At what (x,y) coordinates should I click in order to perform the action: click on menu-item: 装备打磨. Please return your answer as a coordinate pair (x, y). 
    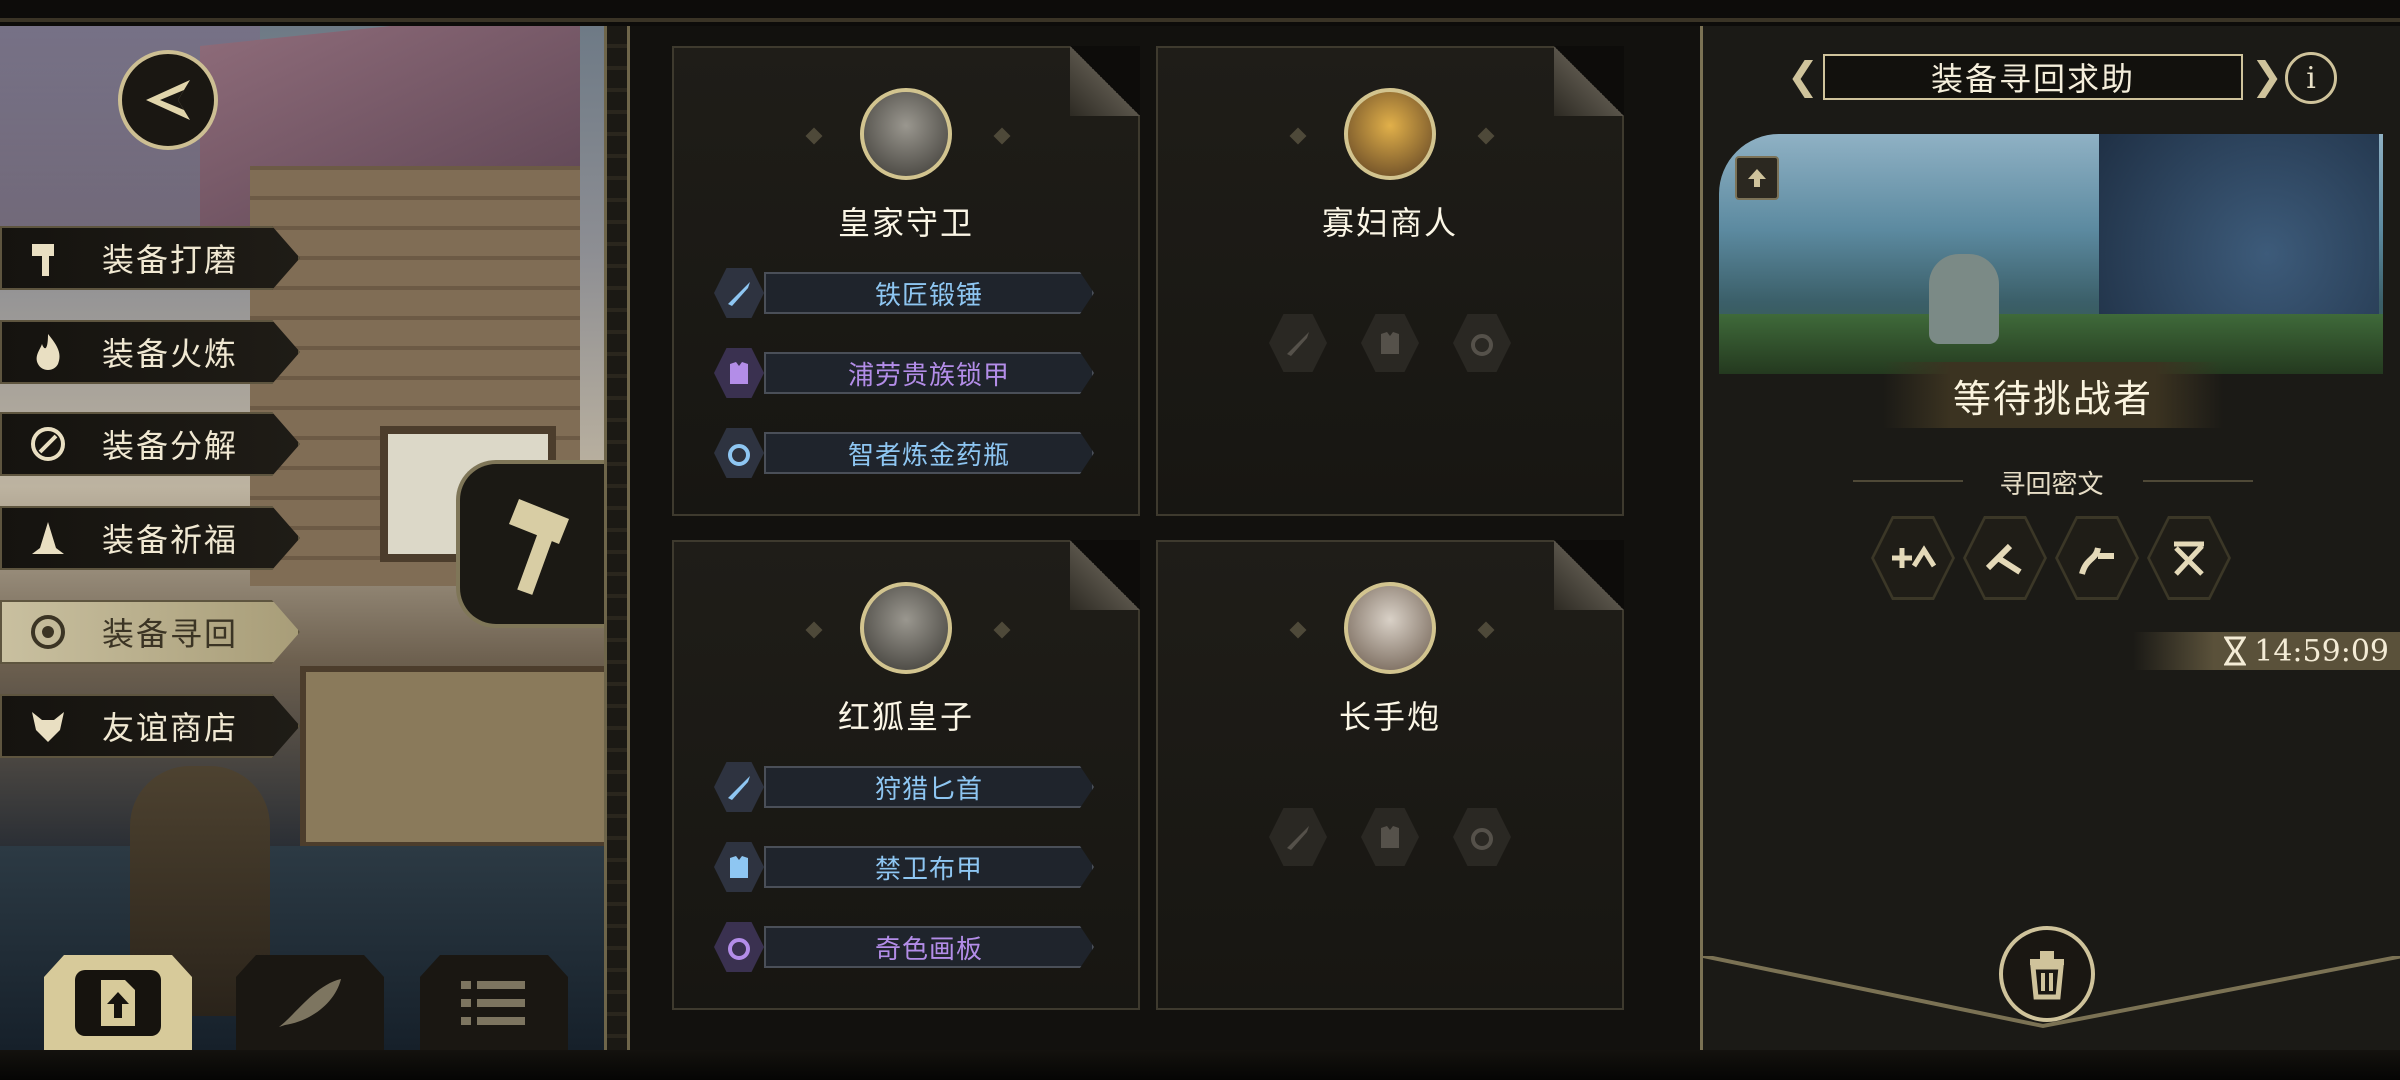
    Looking at the image, I should click on (150, 258).